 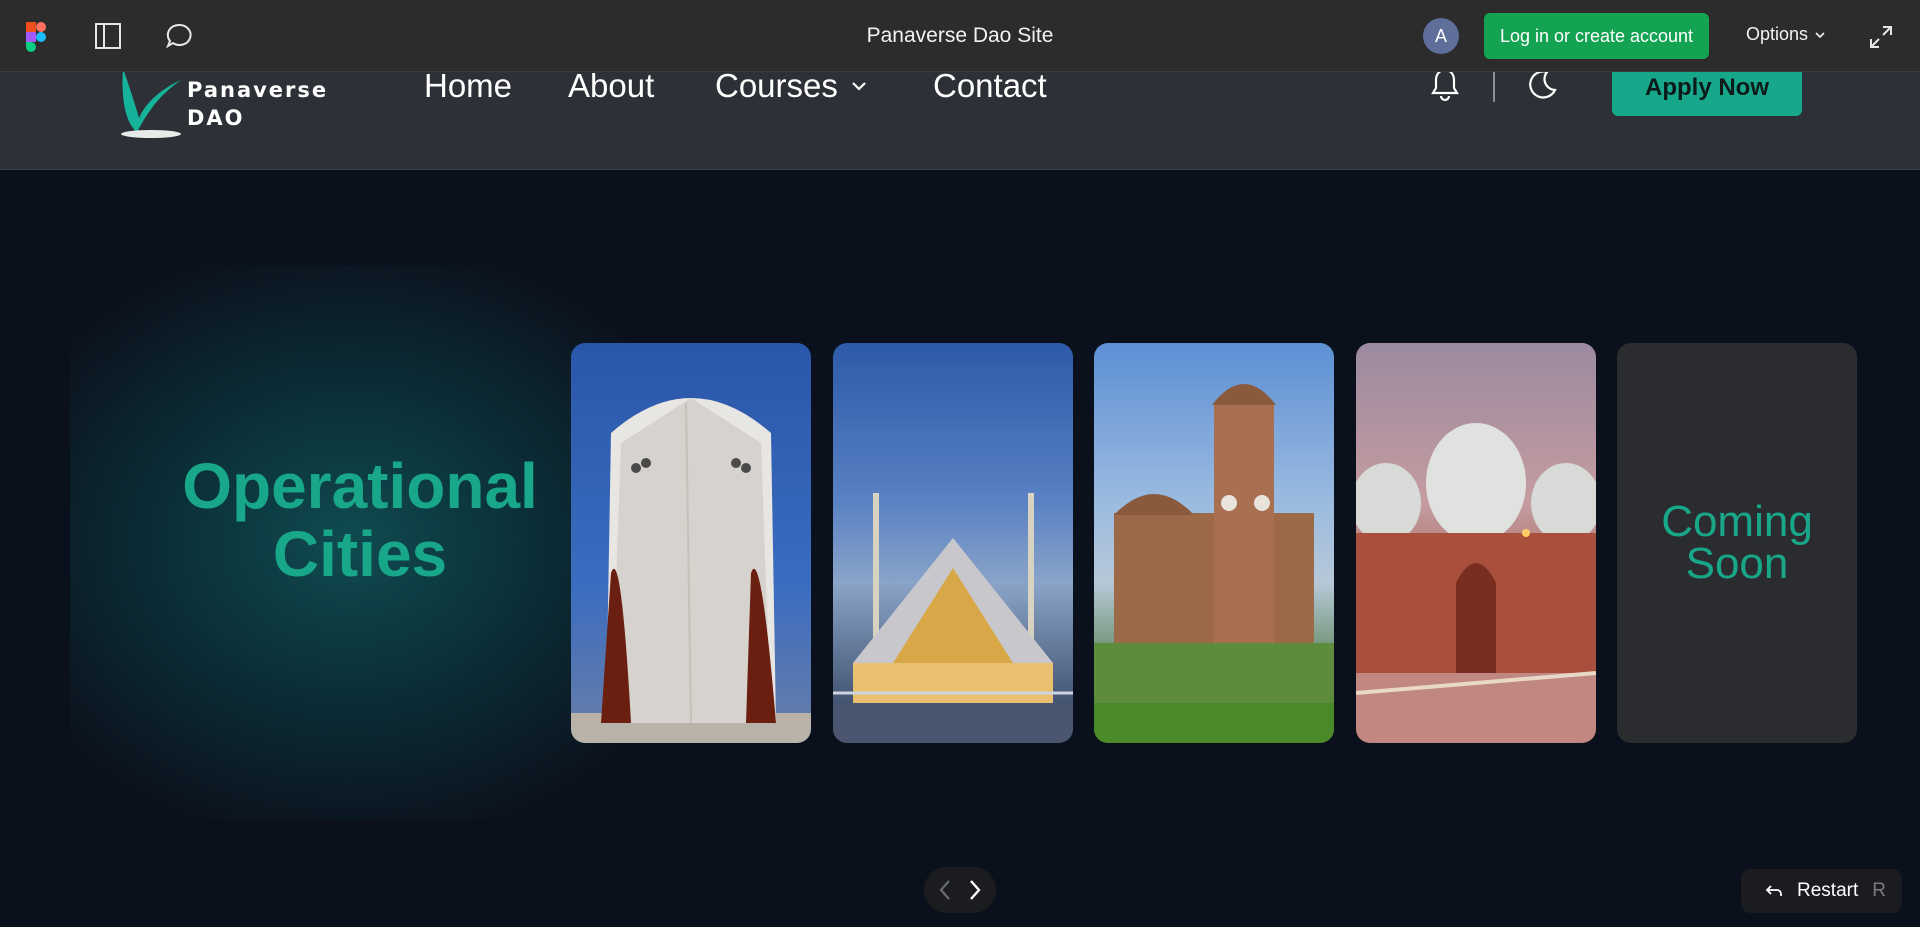 I want to click on city-card-lahore, so click(x=1476, y=543).